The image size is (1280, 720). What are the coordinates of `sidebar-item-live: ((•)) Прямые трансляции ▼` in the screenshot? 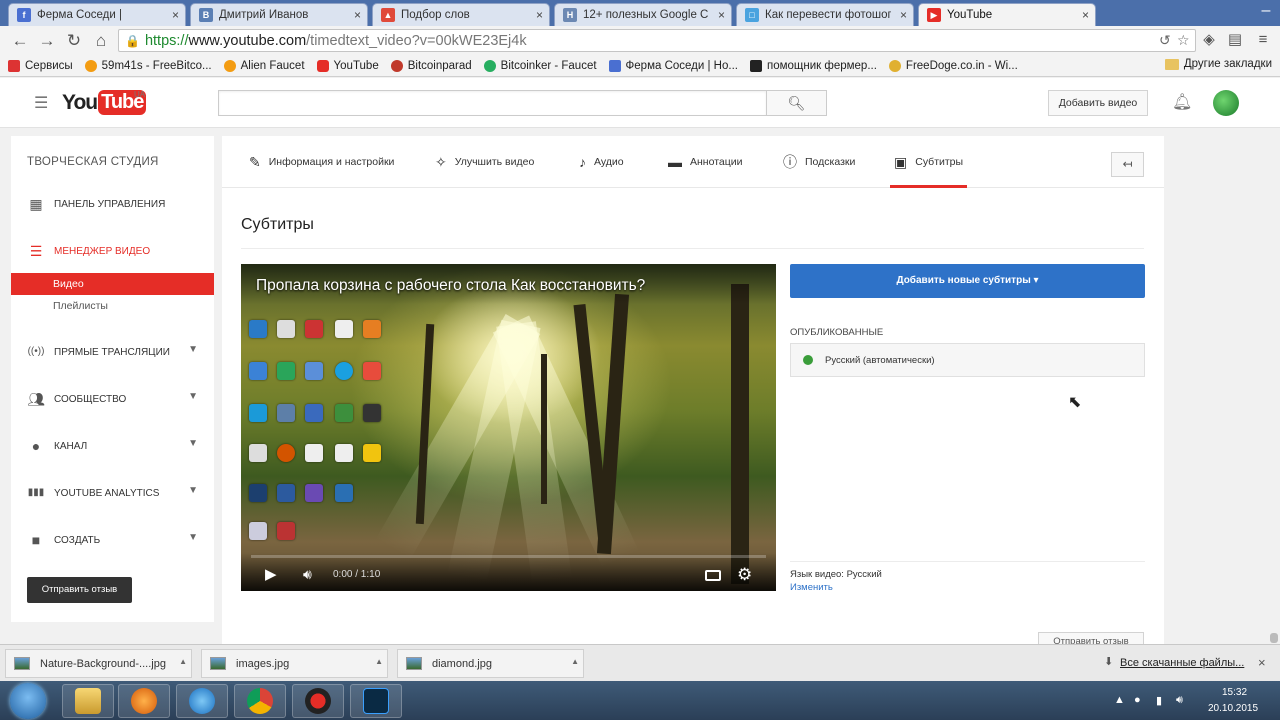 It's located at (112, 352).